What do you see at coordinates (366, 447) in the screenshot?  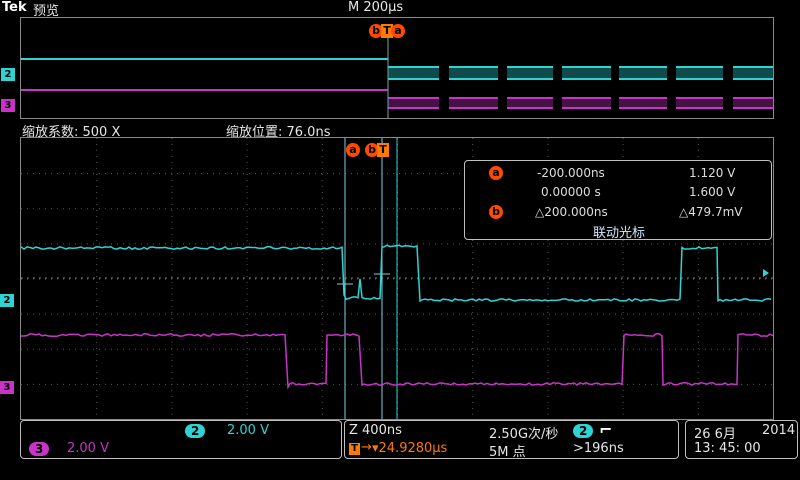 I see `trigger-arrow-icon: →` at bounding box center [366, 447].